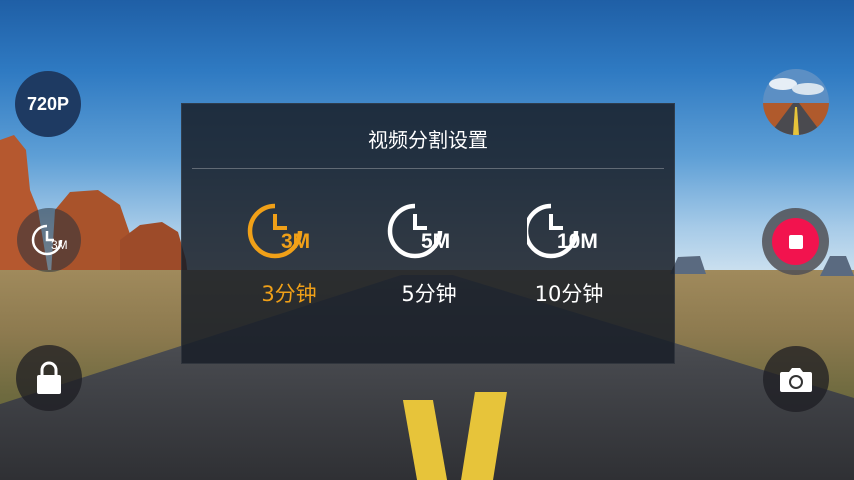 The width and height of the screenshot is (854, 480). I want to click on loop-duration-label: 3M, so click(59, 245).